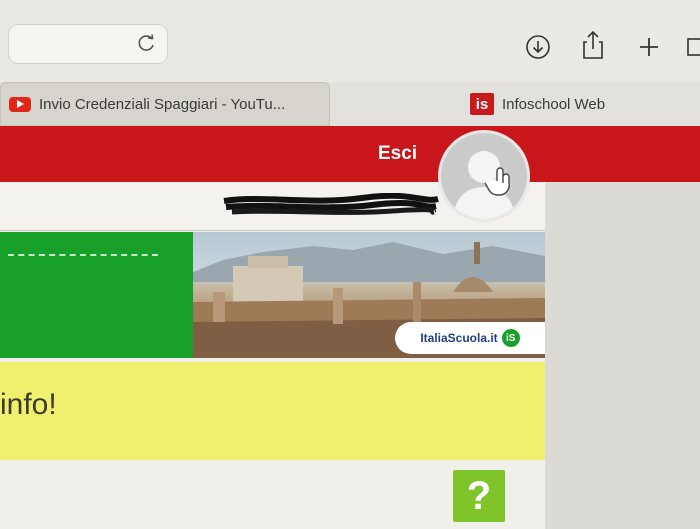  Describe the element at coordinates (538, 47) in the screenshot. I see `download-icon` at that location.